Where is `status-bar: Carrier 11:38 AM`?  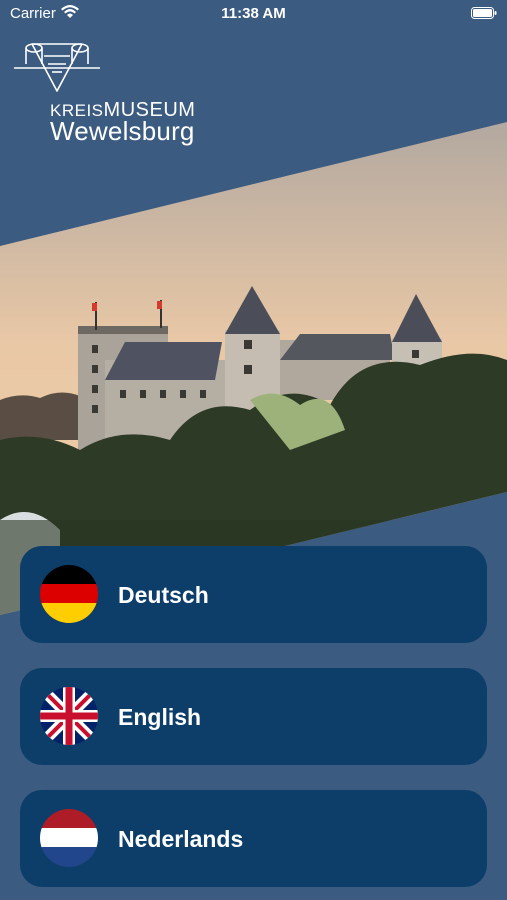
status-bar: Carrier 11:38 AM is located at coordinates (253, 14).